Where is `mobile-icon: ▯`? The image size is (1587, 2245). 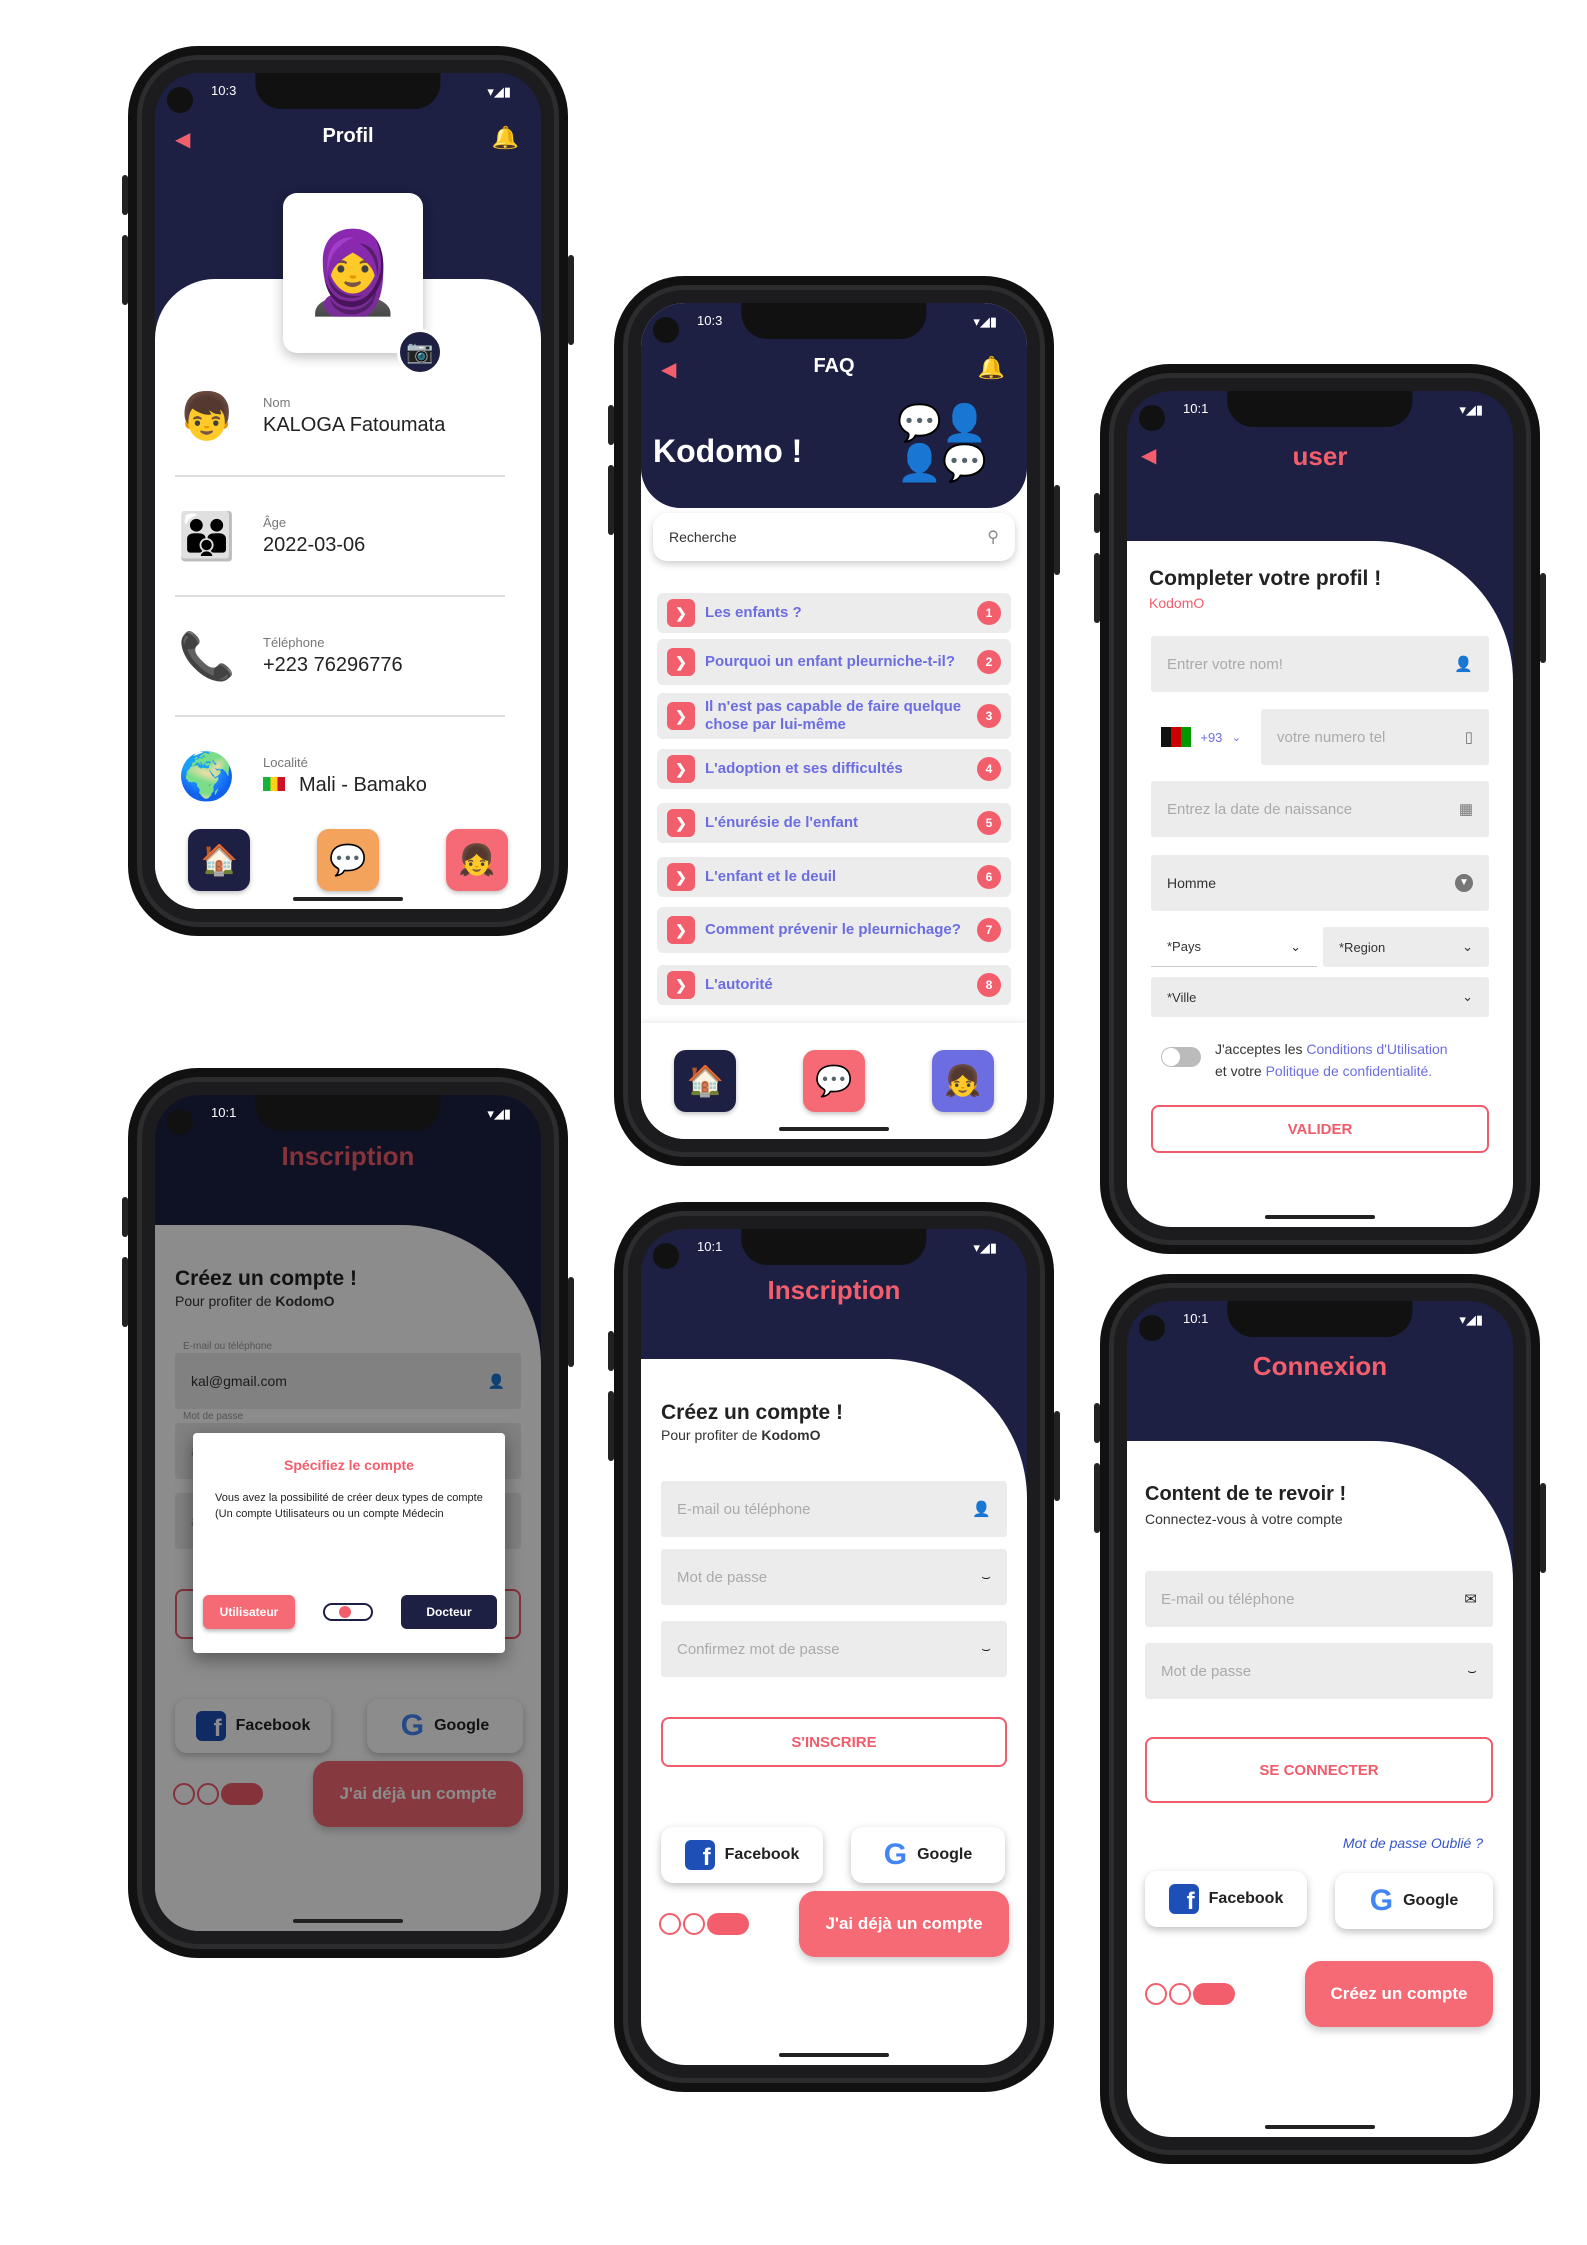 mobile-icon: ▯ is located at coordinates (1468, 737).